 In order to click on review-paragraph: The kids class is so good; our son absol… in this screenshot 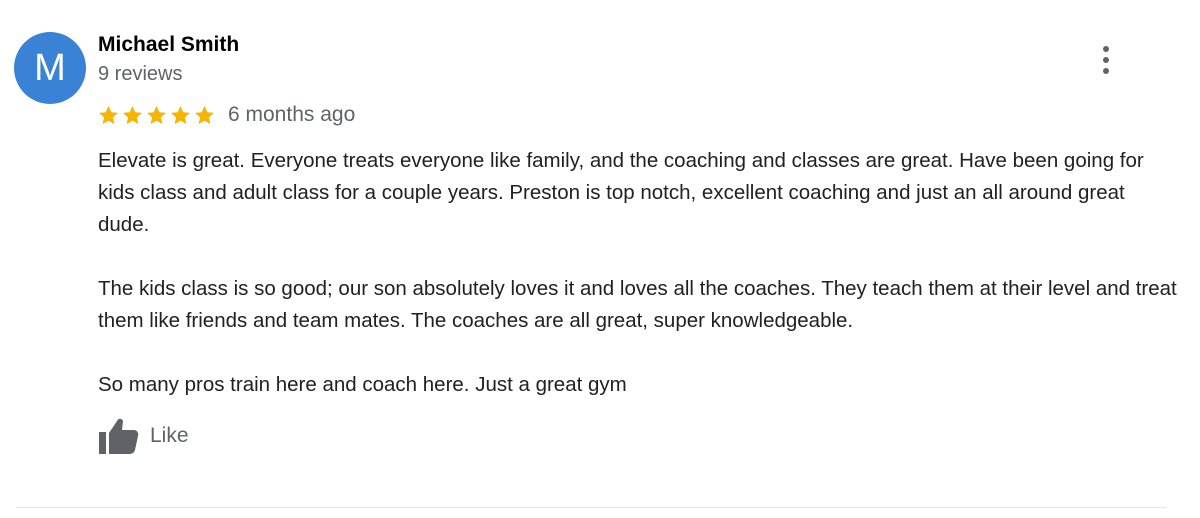, I will do `click(637, 304)`.